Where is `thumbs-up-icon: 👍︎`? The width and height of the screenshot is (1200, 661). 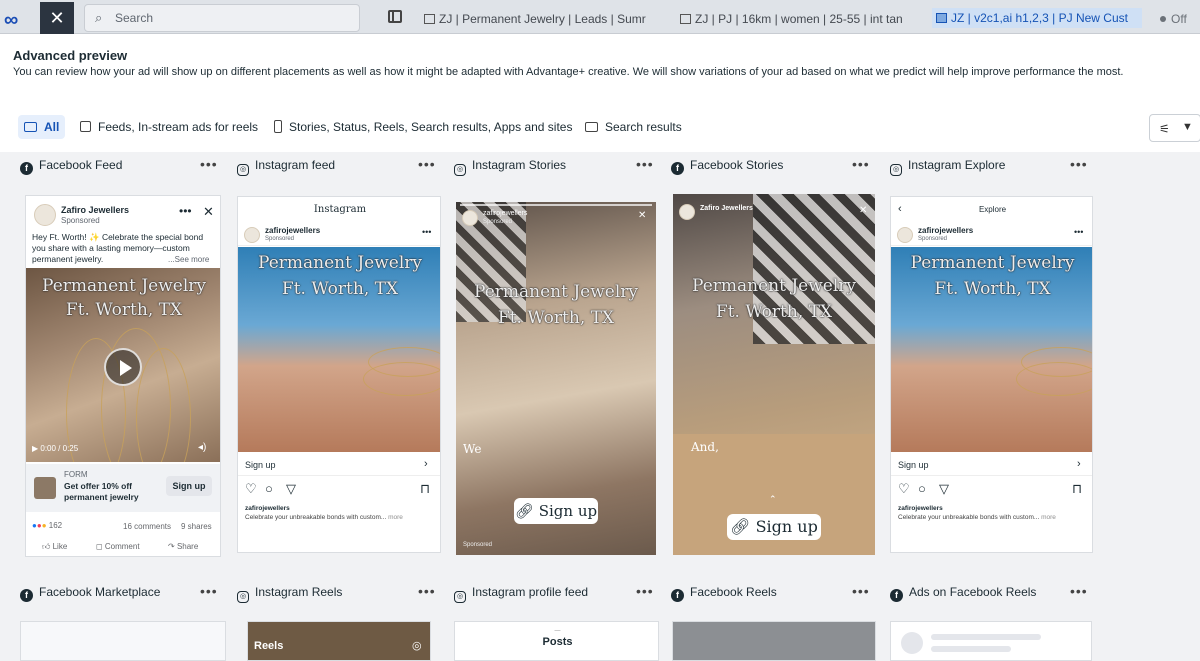
thumbs-up-icon: 👍︎ is located at coordinates (46, 546).